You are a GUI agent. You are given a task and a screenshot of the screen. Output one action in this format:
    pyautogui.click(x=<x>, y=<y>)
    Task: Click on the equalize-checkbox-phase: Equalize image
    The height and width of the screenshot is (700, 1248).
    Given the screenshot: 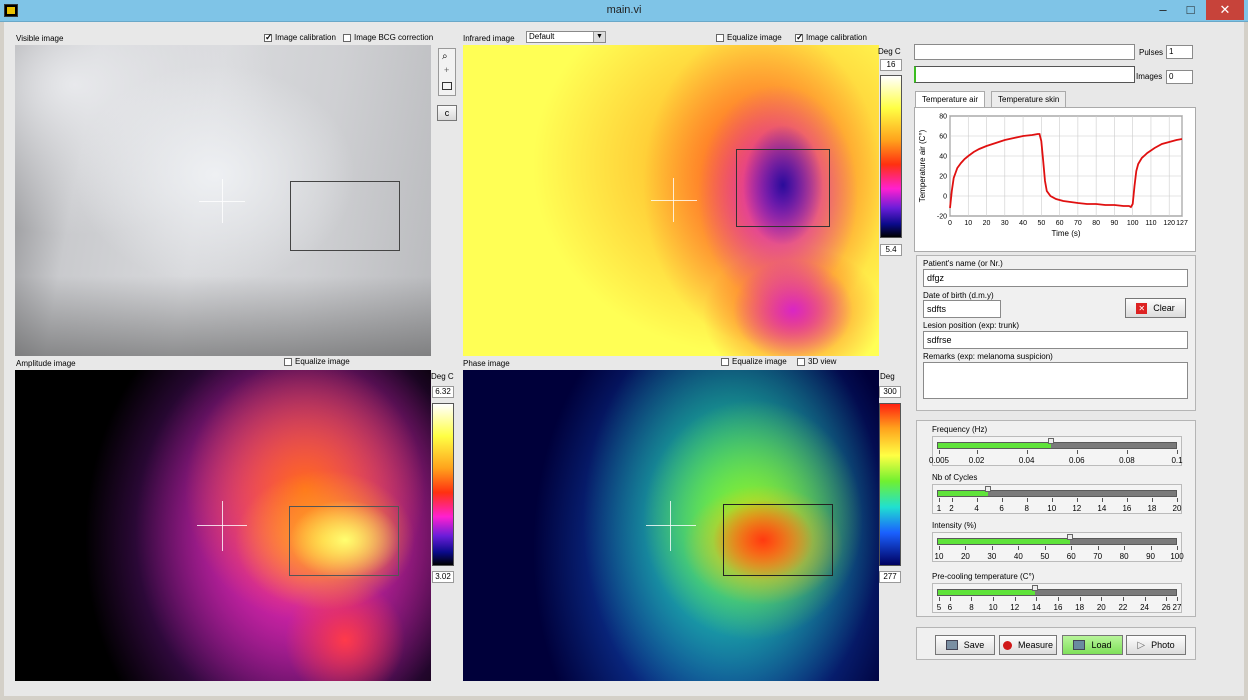 What is the action you would take?
    pyautogui.click(x=754, y=361)
    